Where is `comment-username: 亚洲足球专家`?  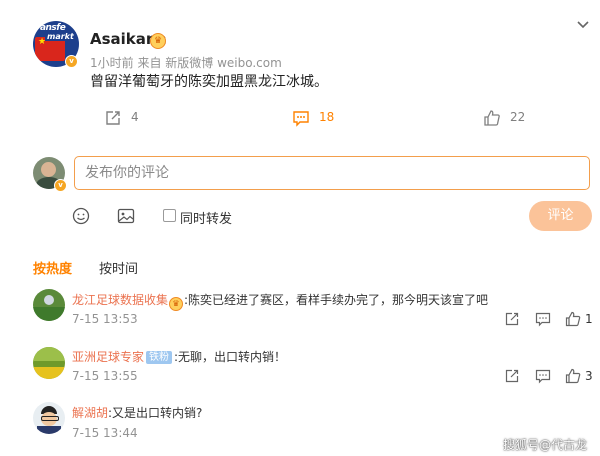
comment-username: 亚洲足球专家 is located at coordinates (108, 357).